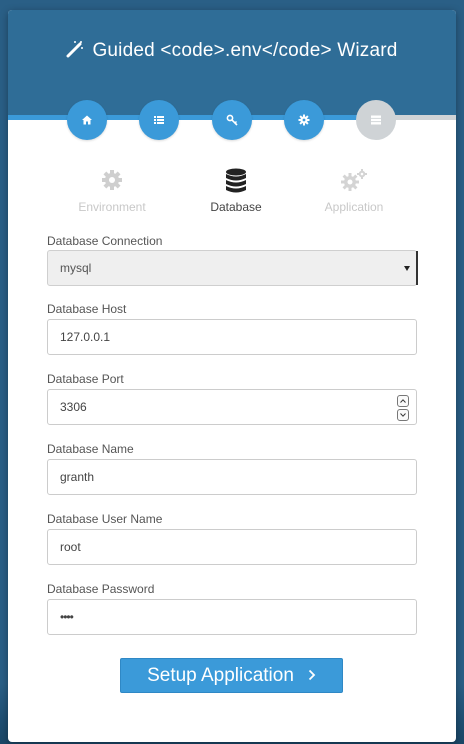 This screenshot has width=464, height=744. Describe the element at coordinates (85, 379) in the screenshot. I see `database-port-label: Database Port` at that location.